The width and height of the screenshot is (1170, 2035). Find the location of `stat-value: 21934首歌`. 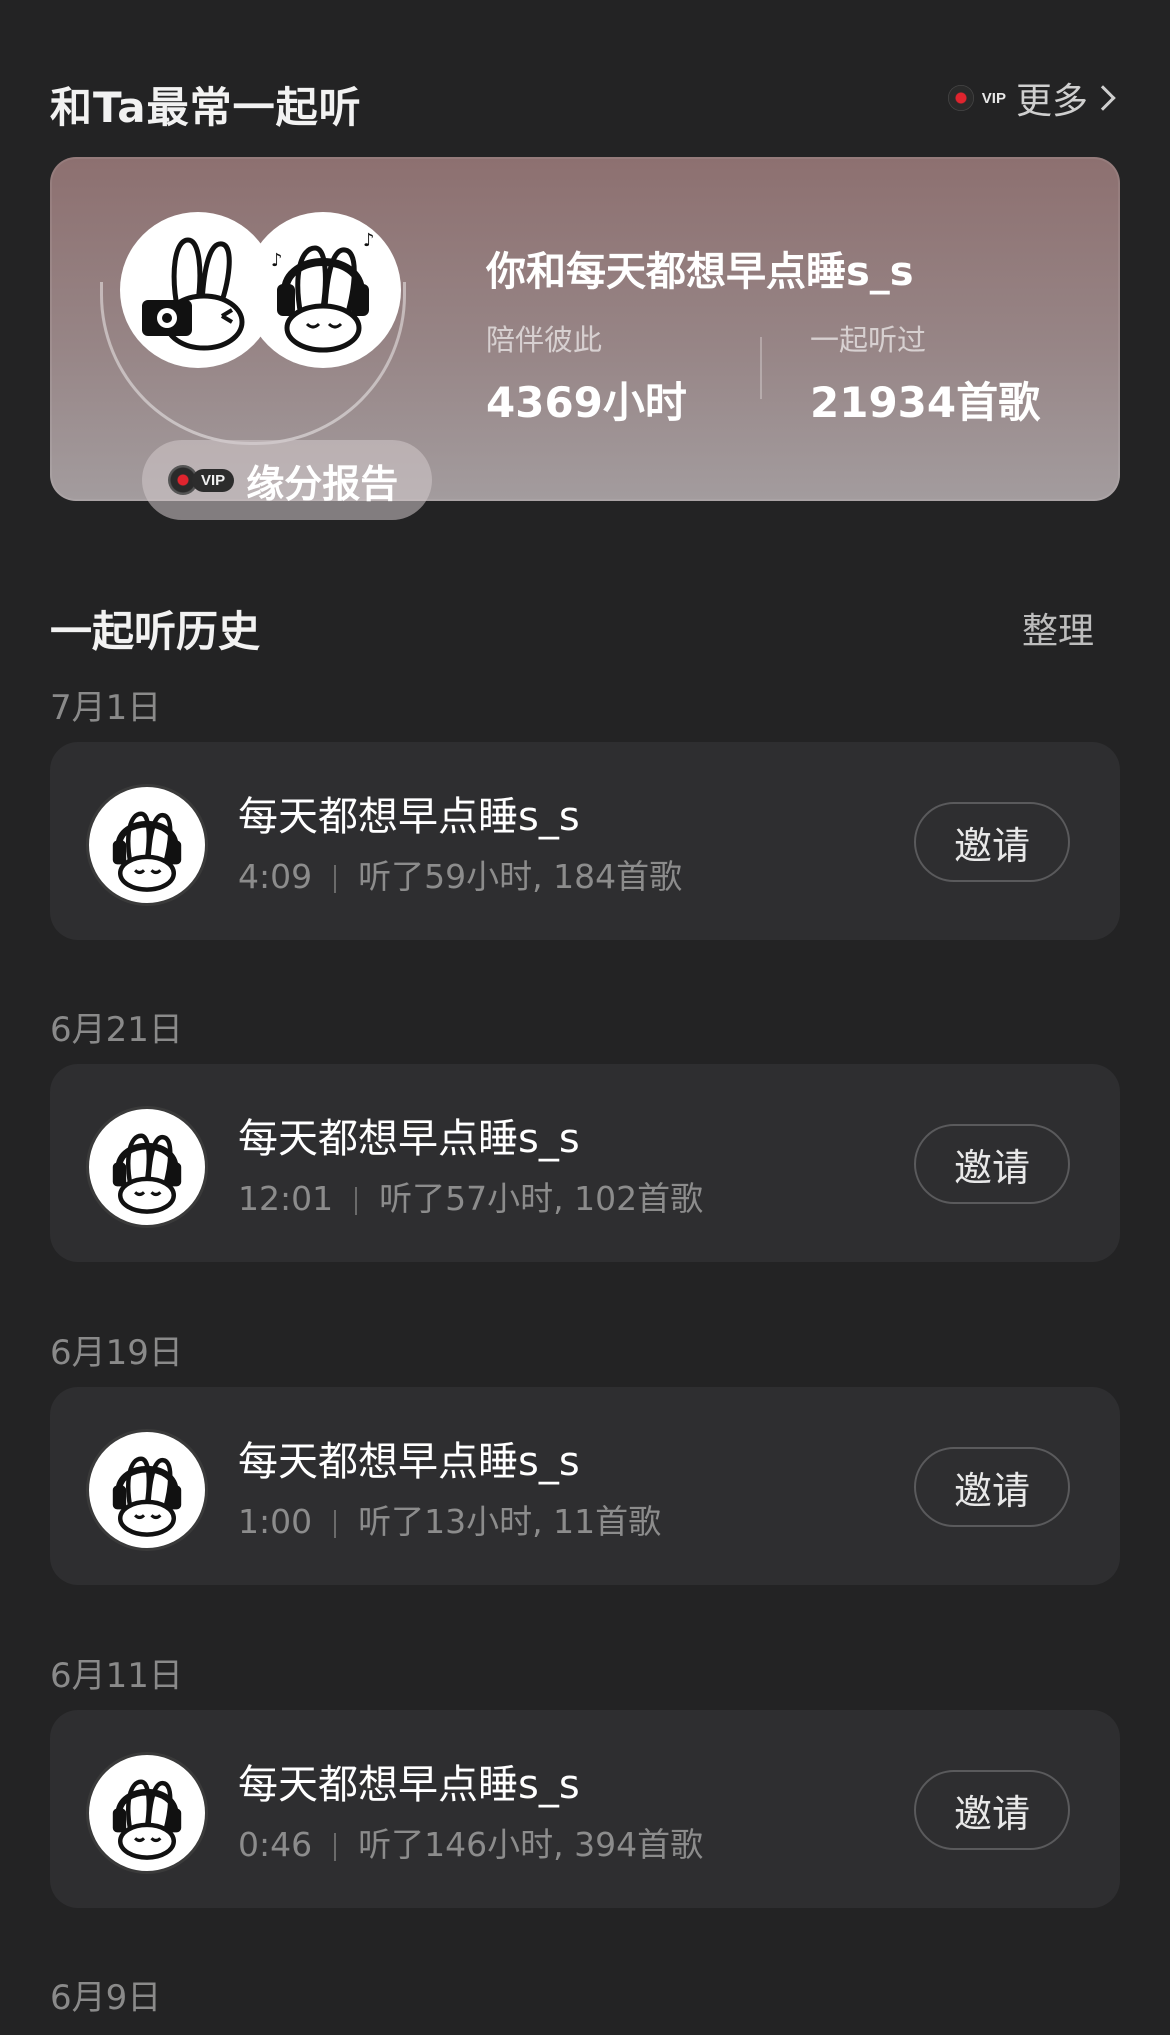

stat-value: 21934首歌 is located at coordinates (925, 402).